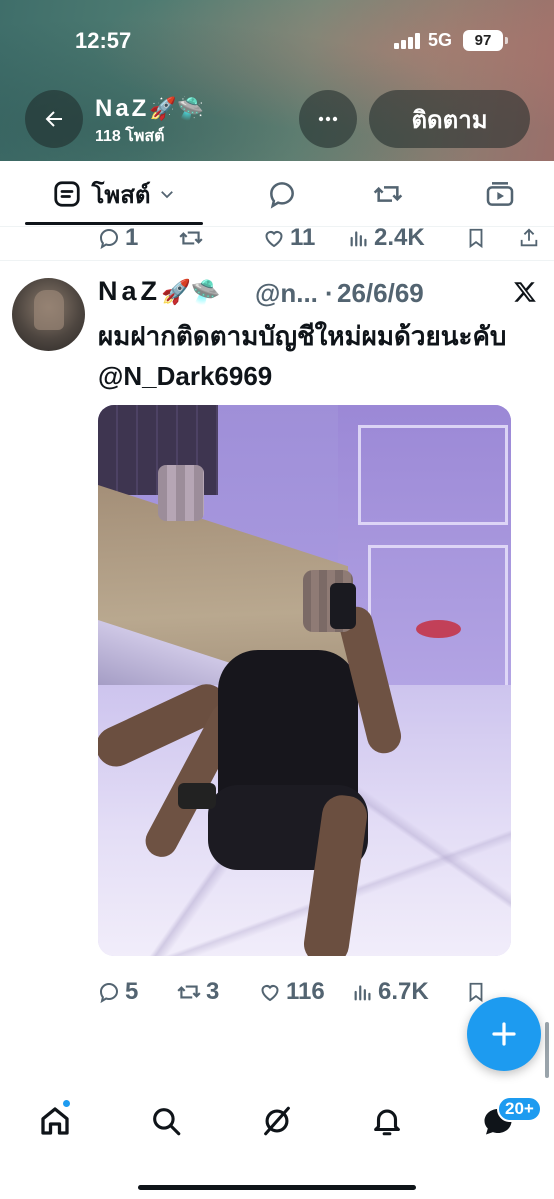 The width and height of the screenshot is (554, 1199). What do you see at coordinates (213, 991) in the screenshot?
I see `repost-count: 3` at bounding box center [213, 991].